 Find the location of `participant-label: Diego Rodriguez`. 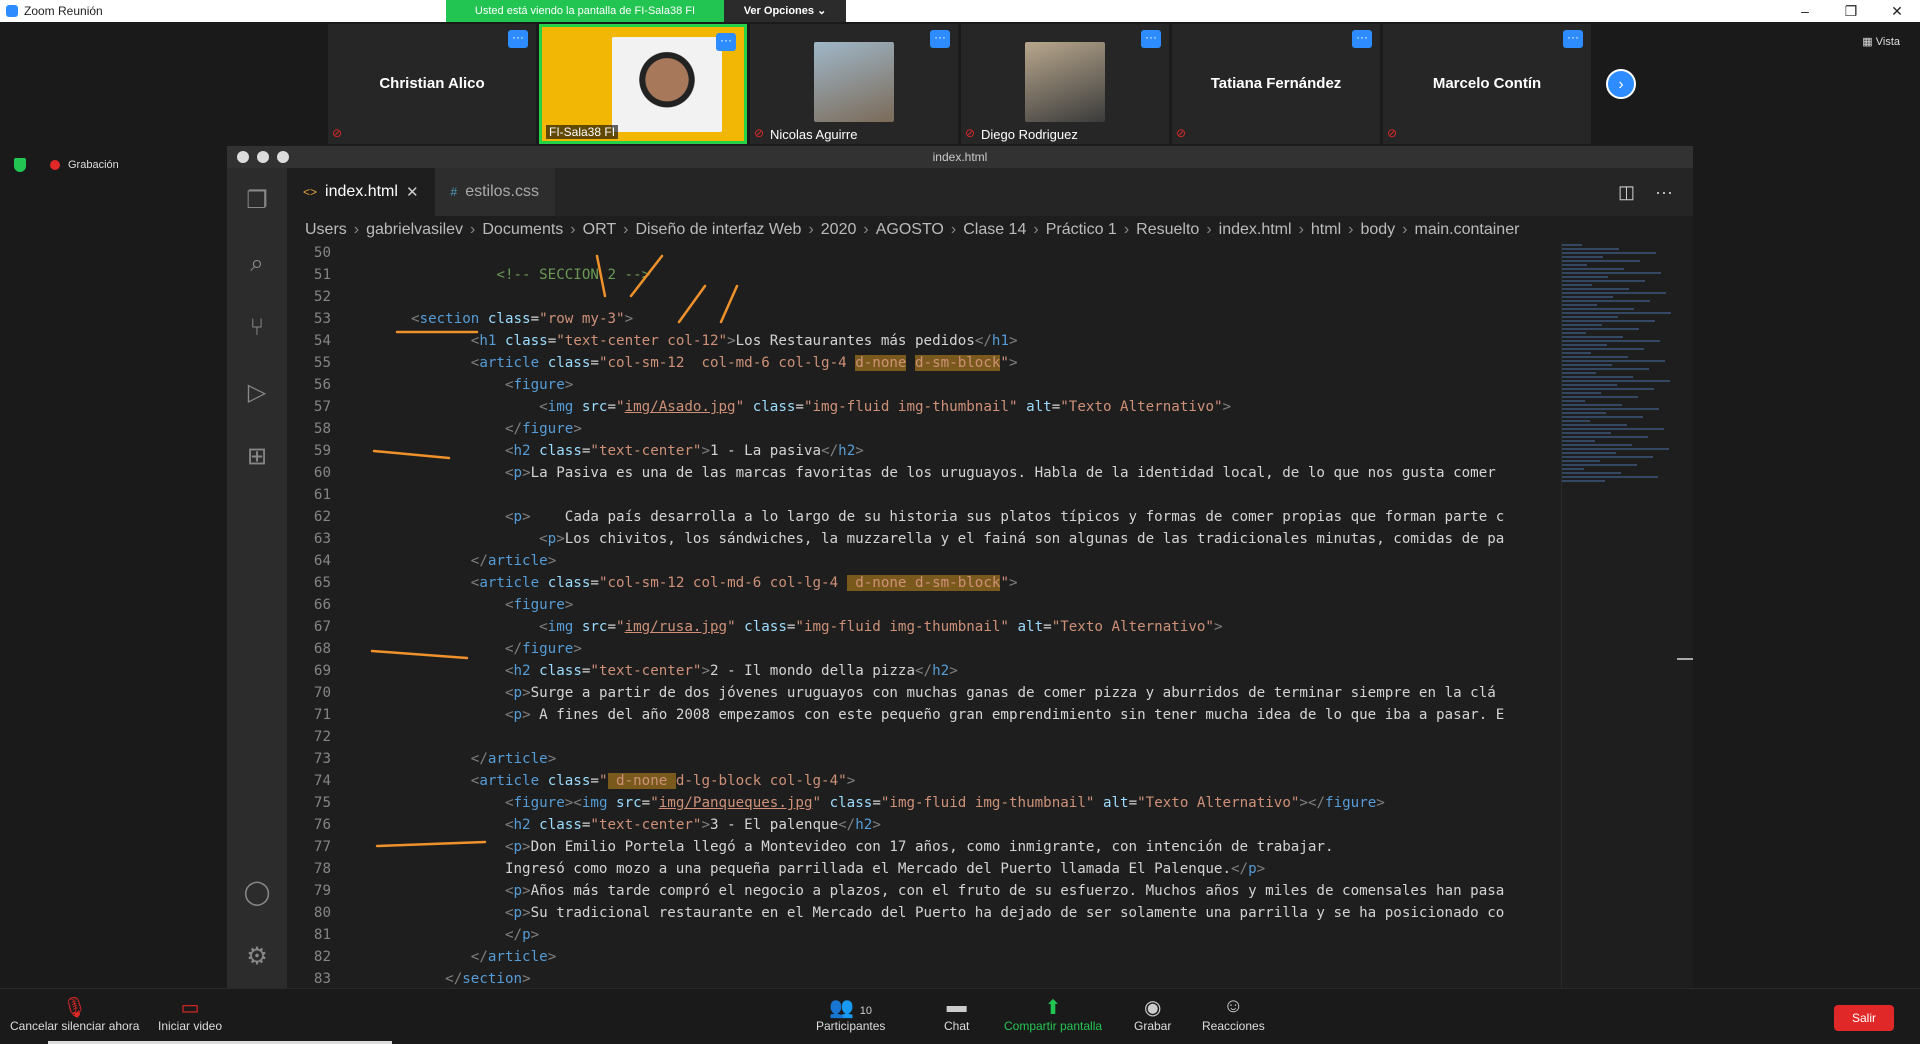

participant-label: Diego Rodriguez is located at coordinates (1029, 134).